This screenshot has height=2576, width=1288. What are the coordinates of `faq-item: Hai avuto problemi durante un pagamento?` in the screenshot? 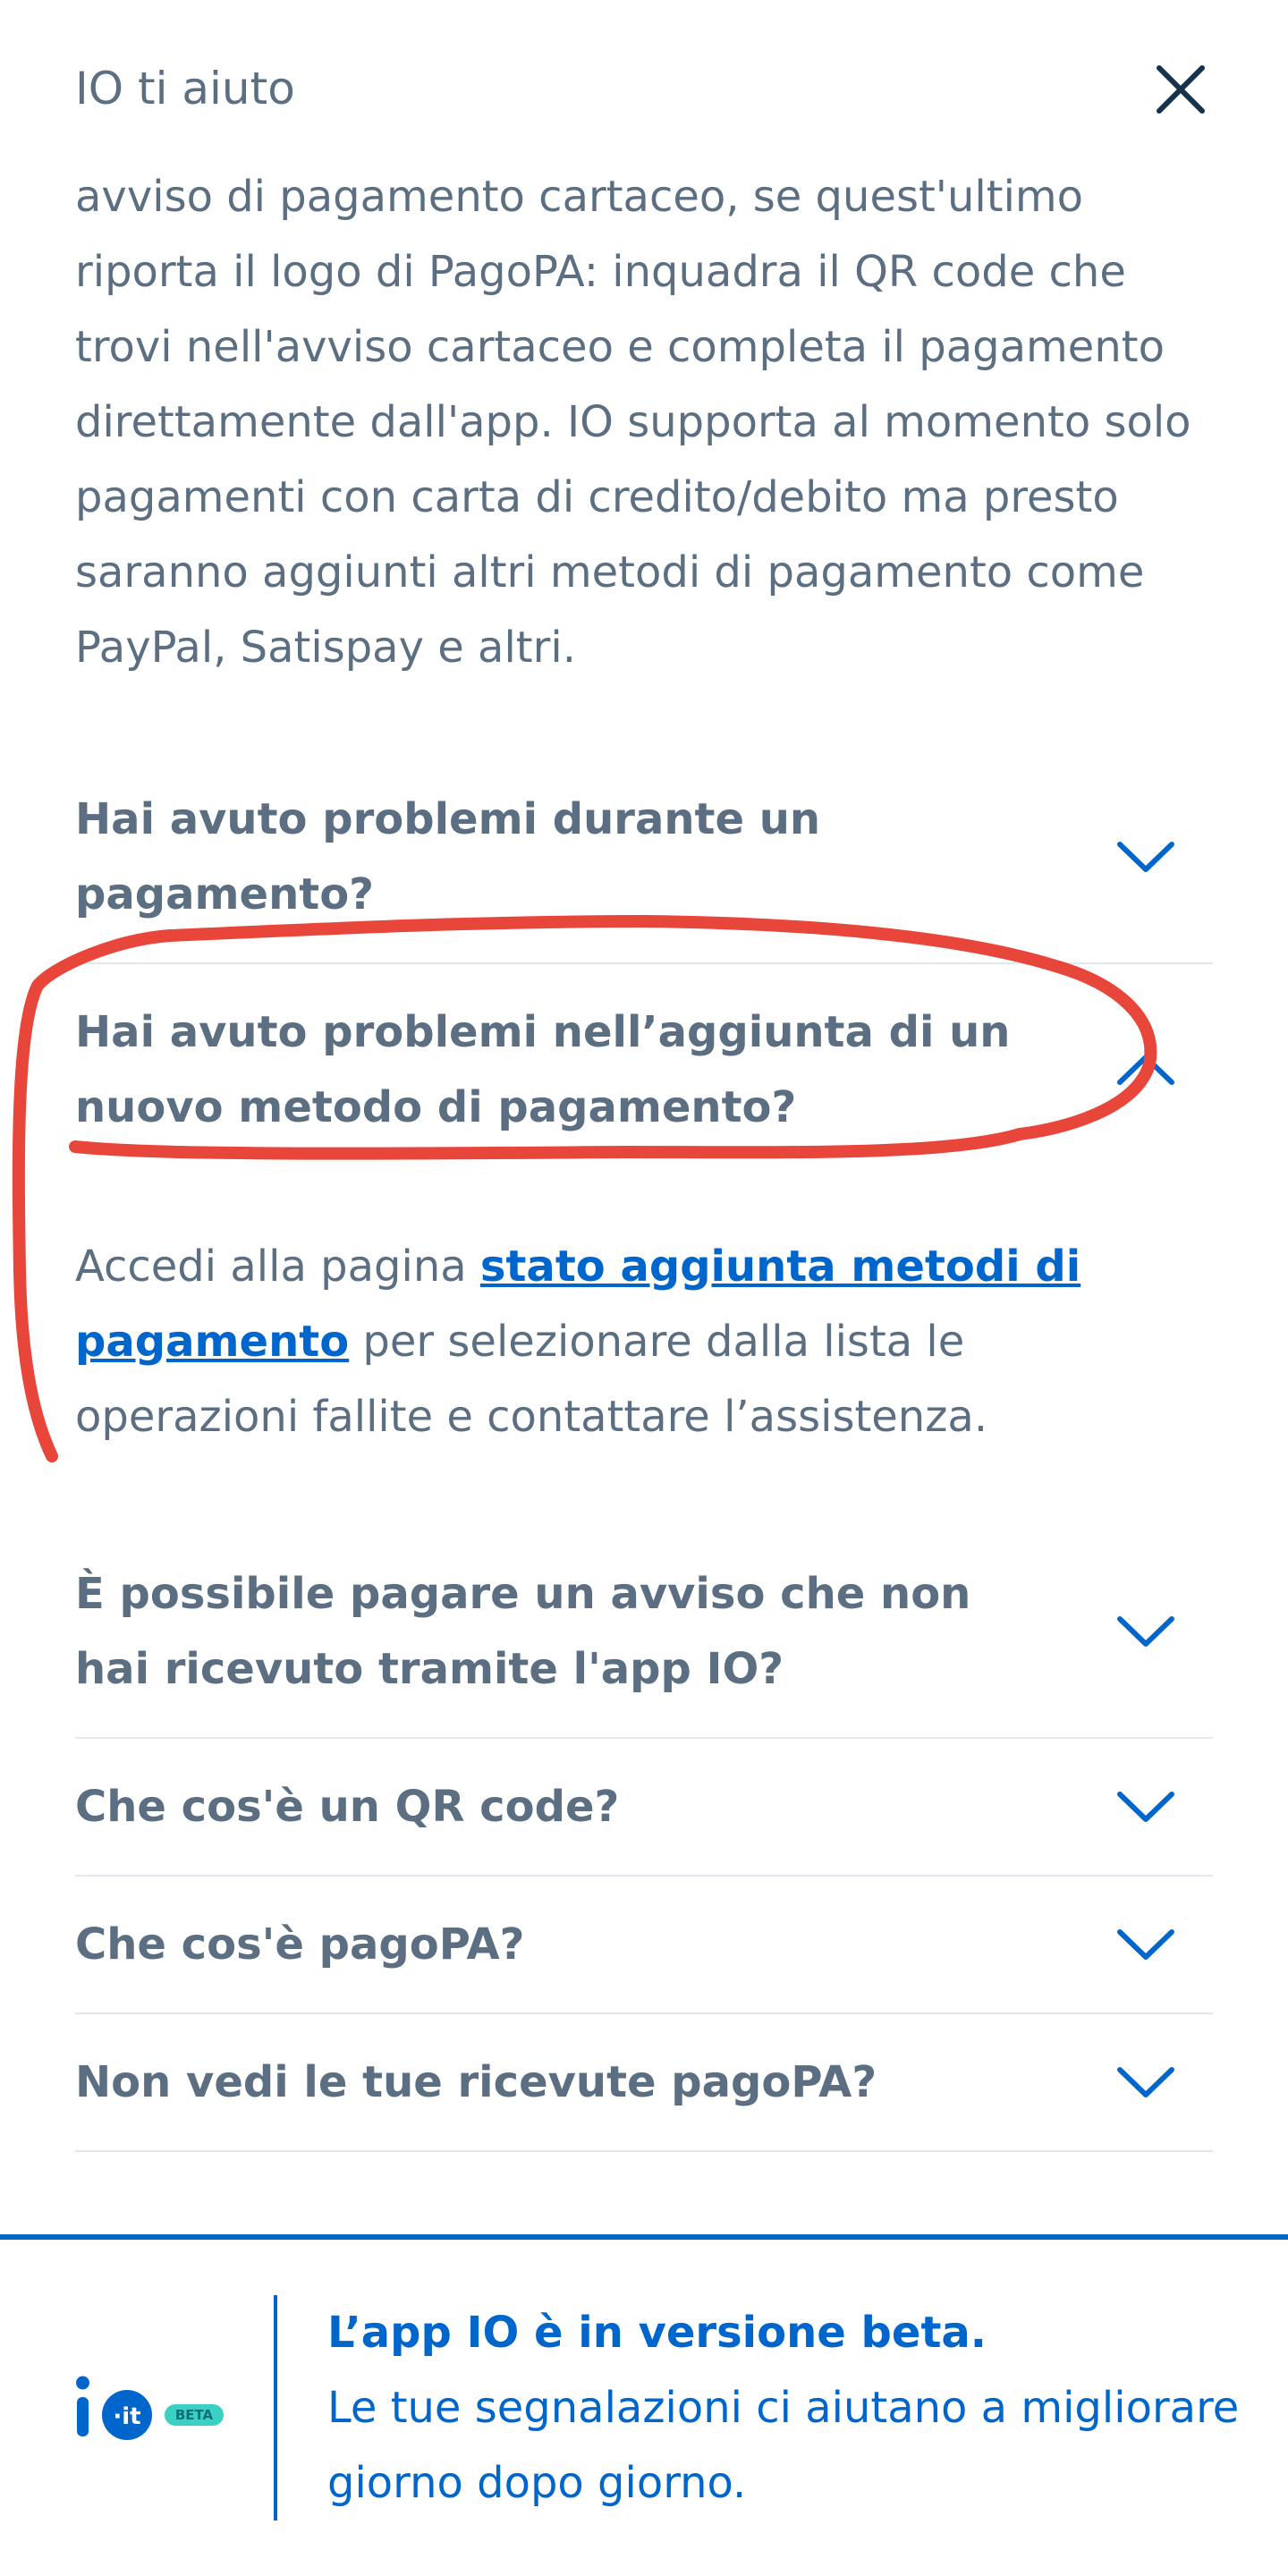 It's located at (644, 857).